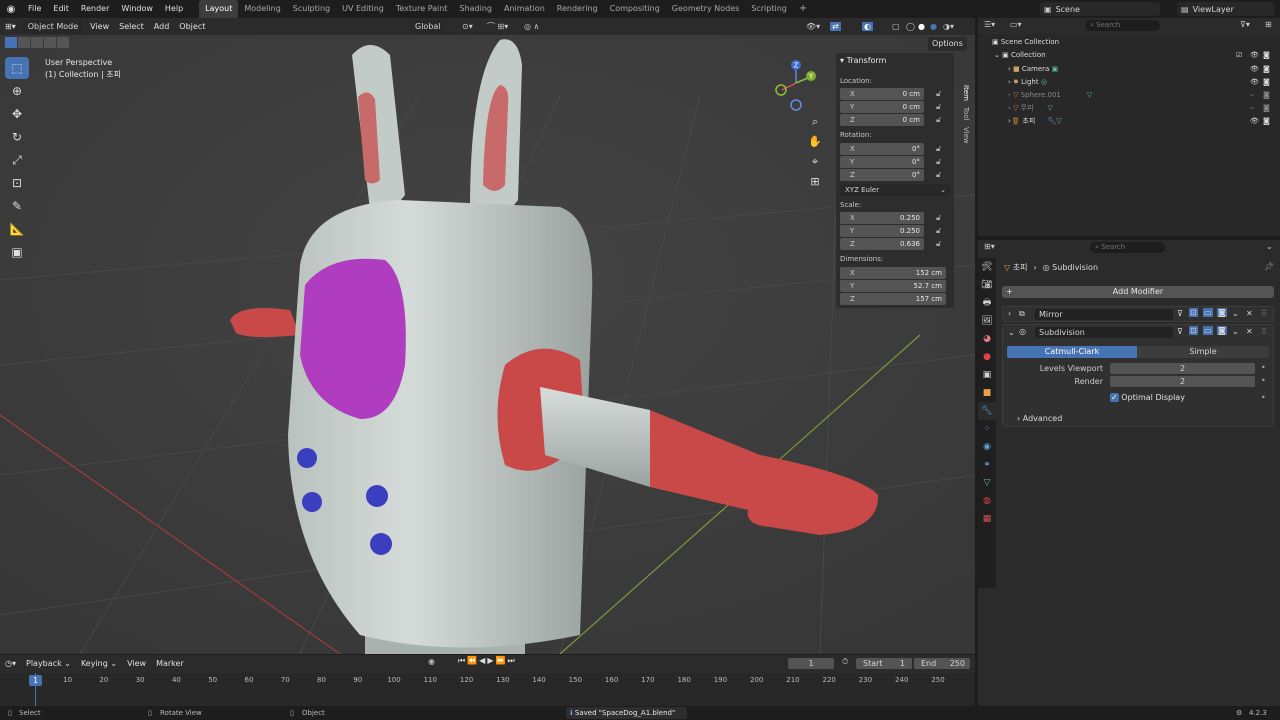 This screenshot has height=720, width=1280. I want to click on data-tab-icon: ▽, so click(987, 483).